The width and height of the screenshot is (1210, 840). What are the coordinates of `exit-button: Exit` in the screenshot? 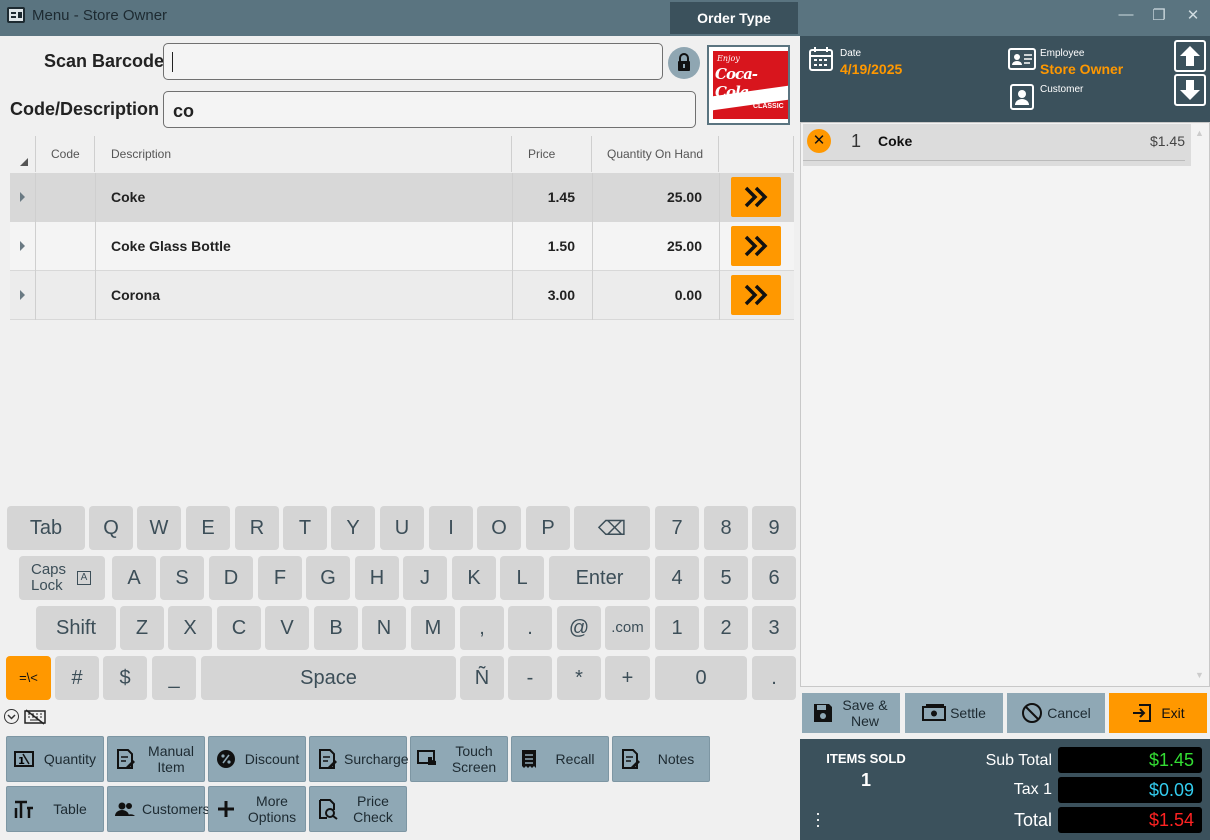 It's located at (1158, 713).